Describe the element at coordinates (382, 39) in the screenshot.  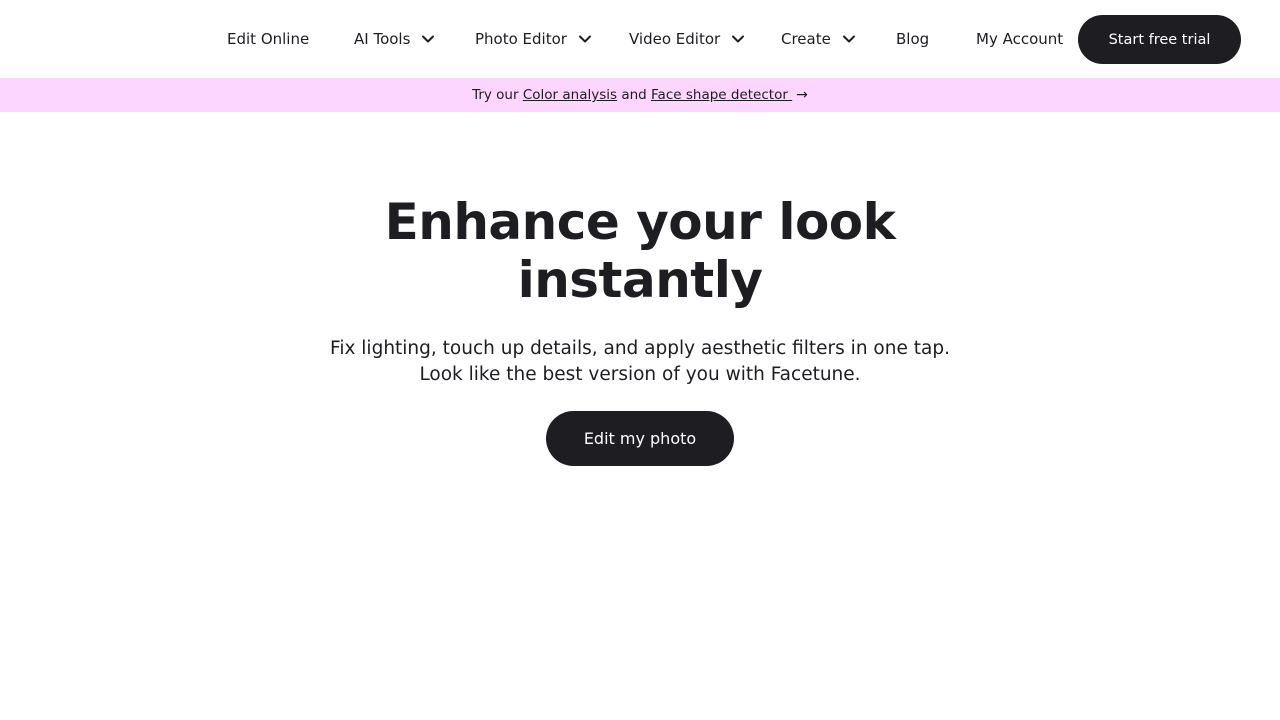
I see `nav-ai-tools-label: AI Tools` at that location.